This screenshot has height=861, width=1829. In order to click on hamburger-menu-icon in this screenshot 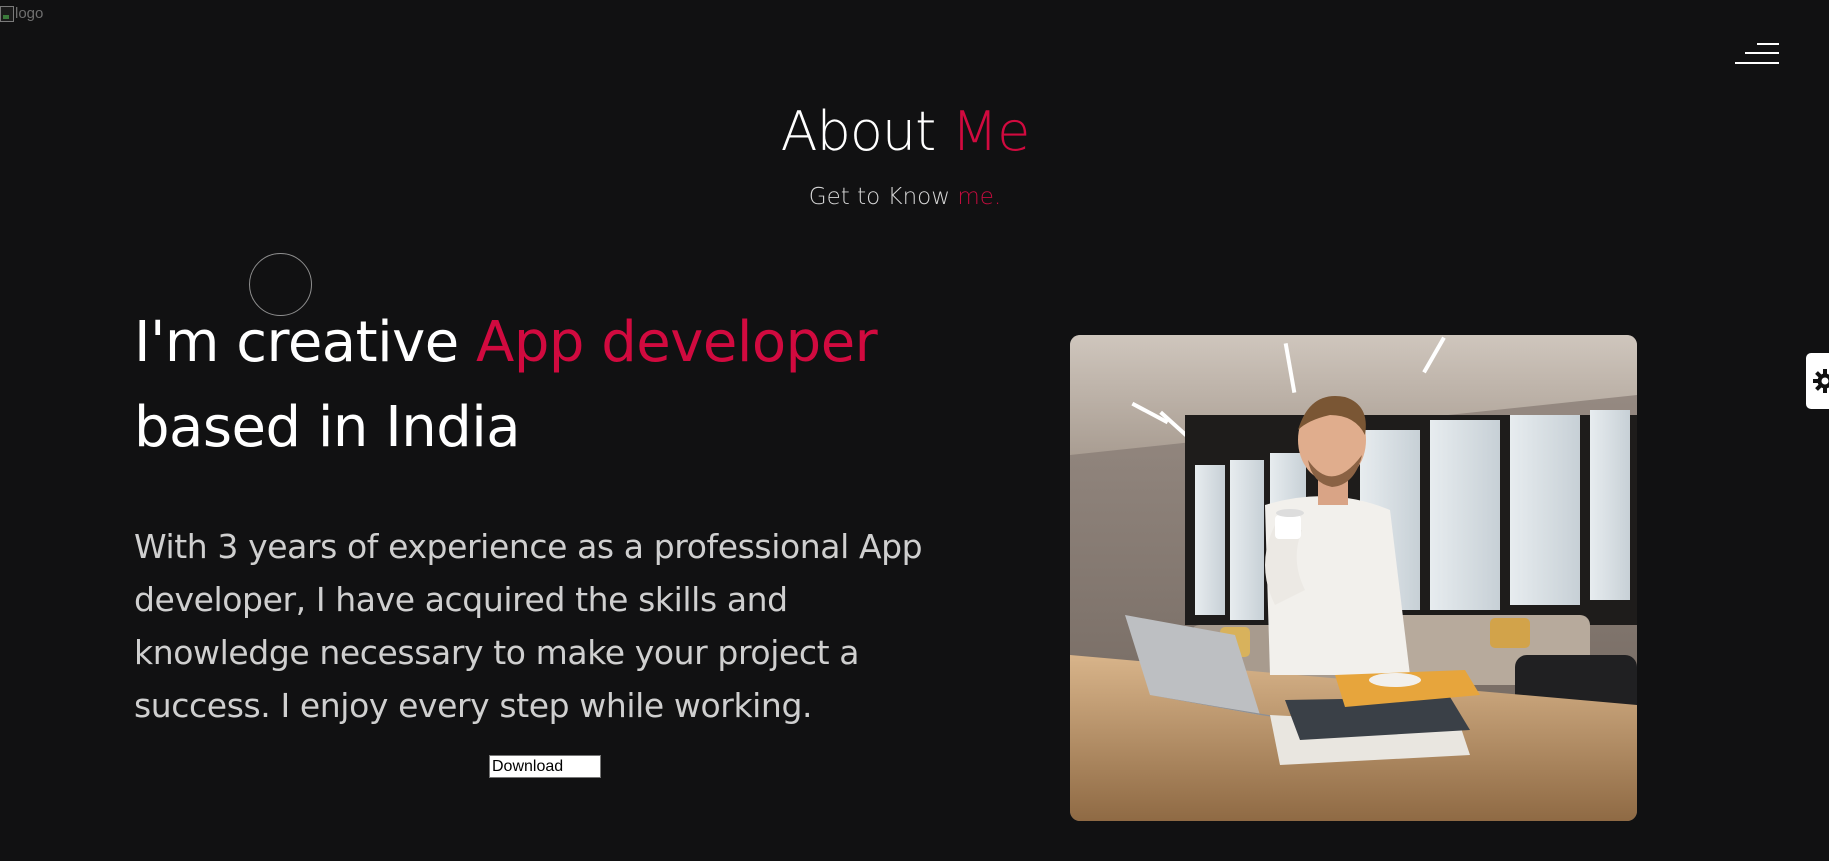, I will do `click(1756, 54)`.